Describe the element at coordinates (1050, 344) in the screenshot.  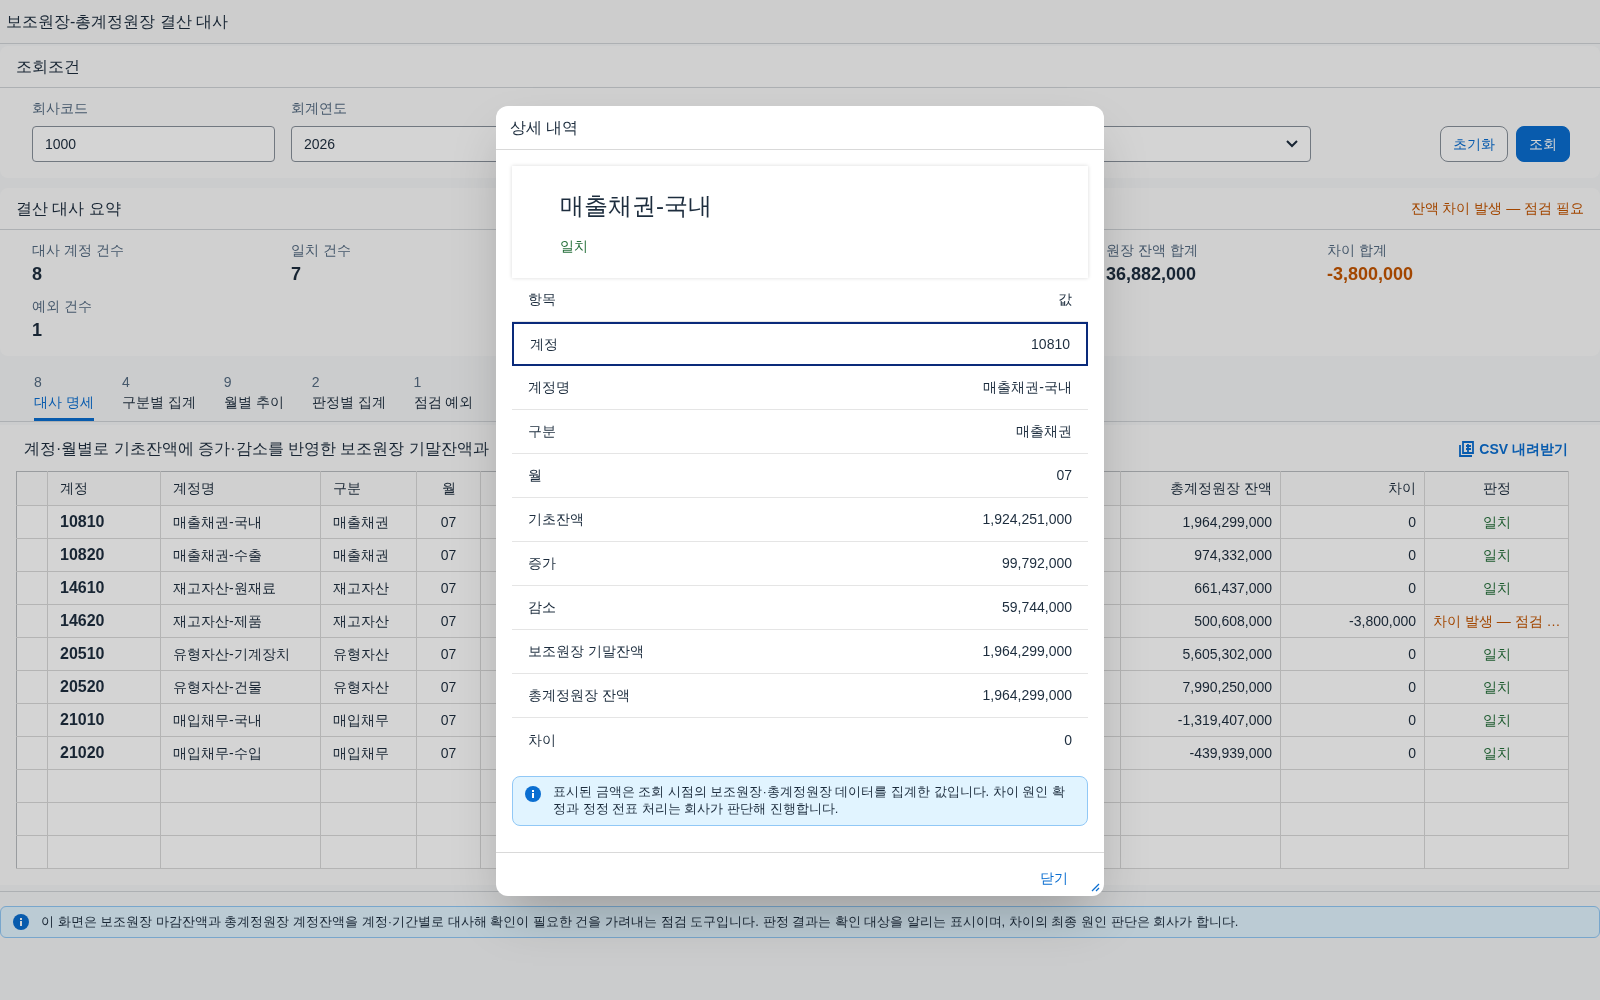
I see `detail-value: 10810` at that location.